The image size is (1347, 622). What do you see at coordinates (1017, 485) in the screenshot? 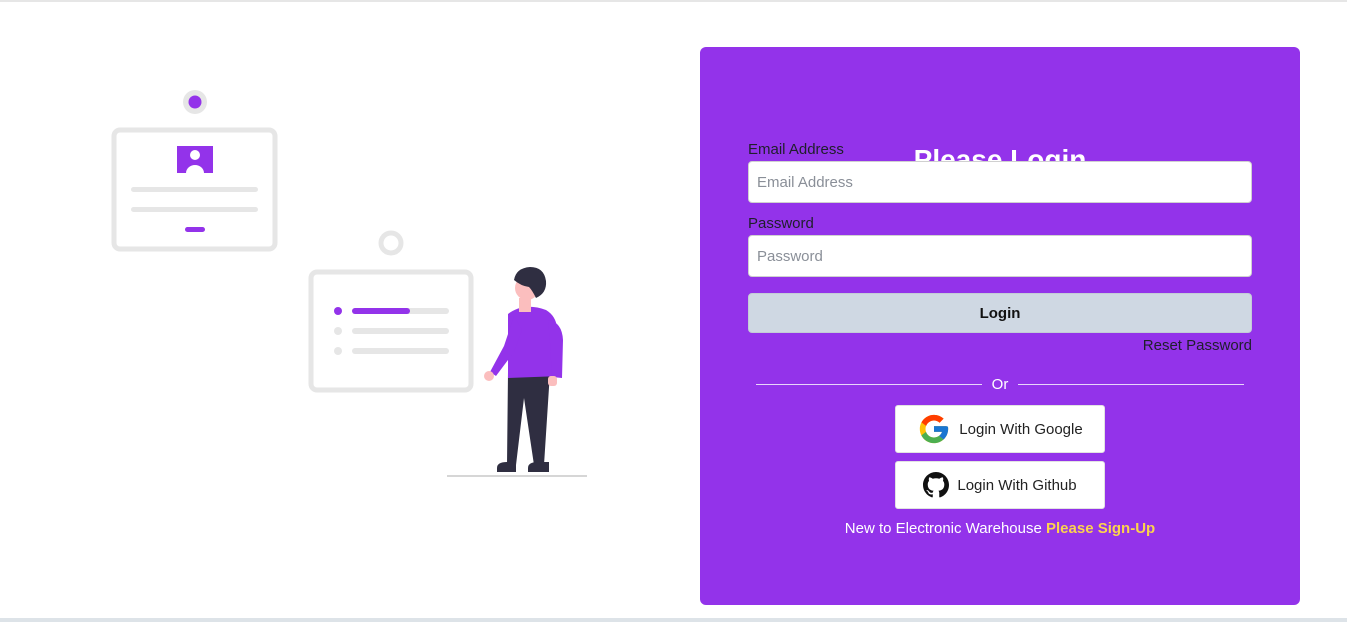
I see `github-button-label: Login With Github` at bounding box center [1017, 485].